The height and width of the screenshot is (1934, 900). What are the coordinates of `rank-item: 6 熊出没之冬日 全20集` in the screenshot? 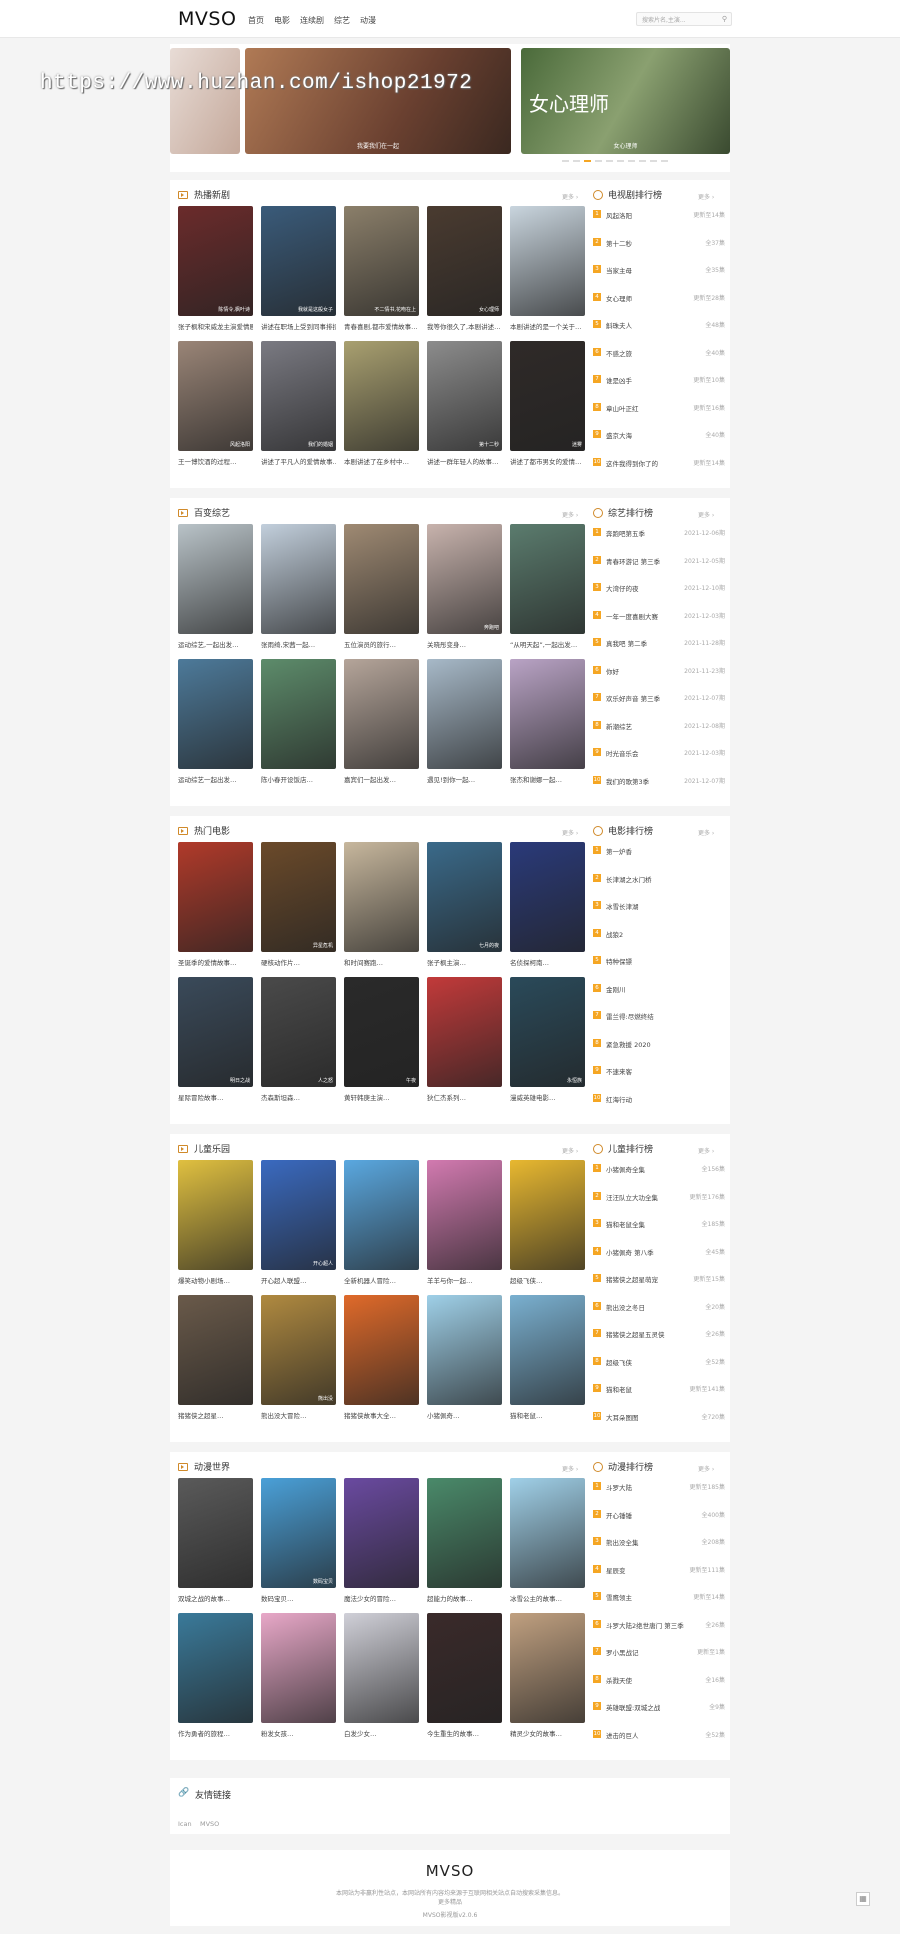 It's located at (659, 1307).